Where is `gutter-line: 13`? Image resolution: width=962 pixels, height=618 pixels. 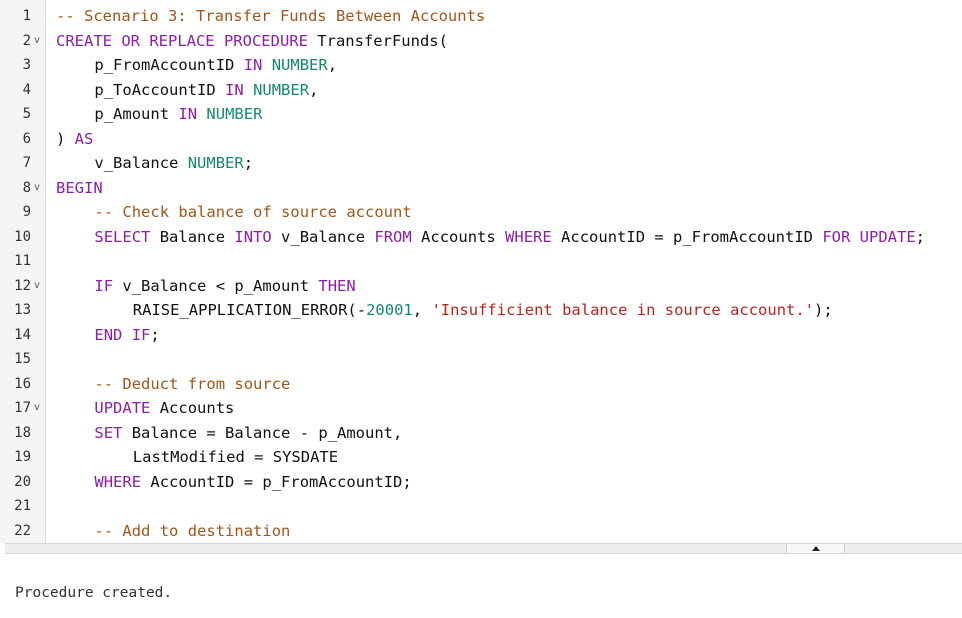 gutter-line: 13 is located at coordinates (23, 310).